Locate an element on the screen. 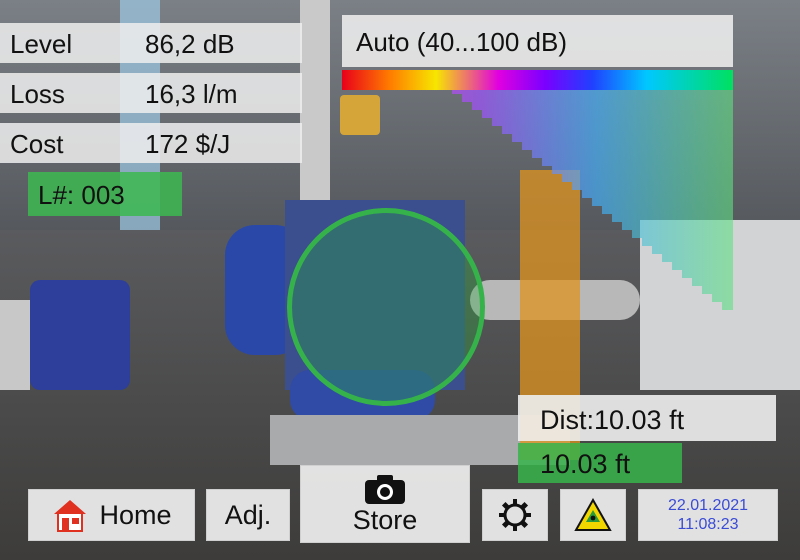 The image size is (800, 560). cost-readout: Cost 172 $/J is located at coordinates (151, 143).